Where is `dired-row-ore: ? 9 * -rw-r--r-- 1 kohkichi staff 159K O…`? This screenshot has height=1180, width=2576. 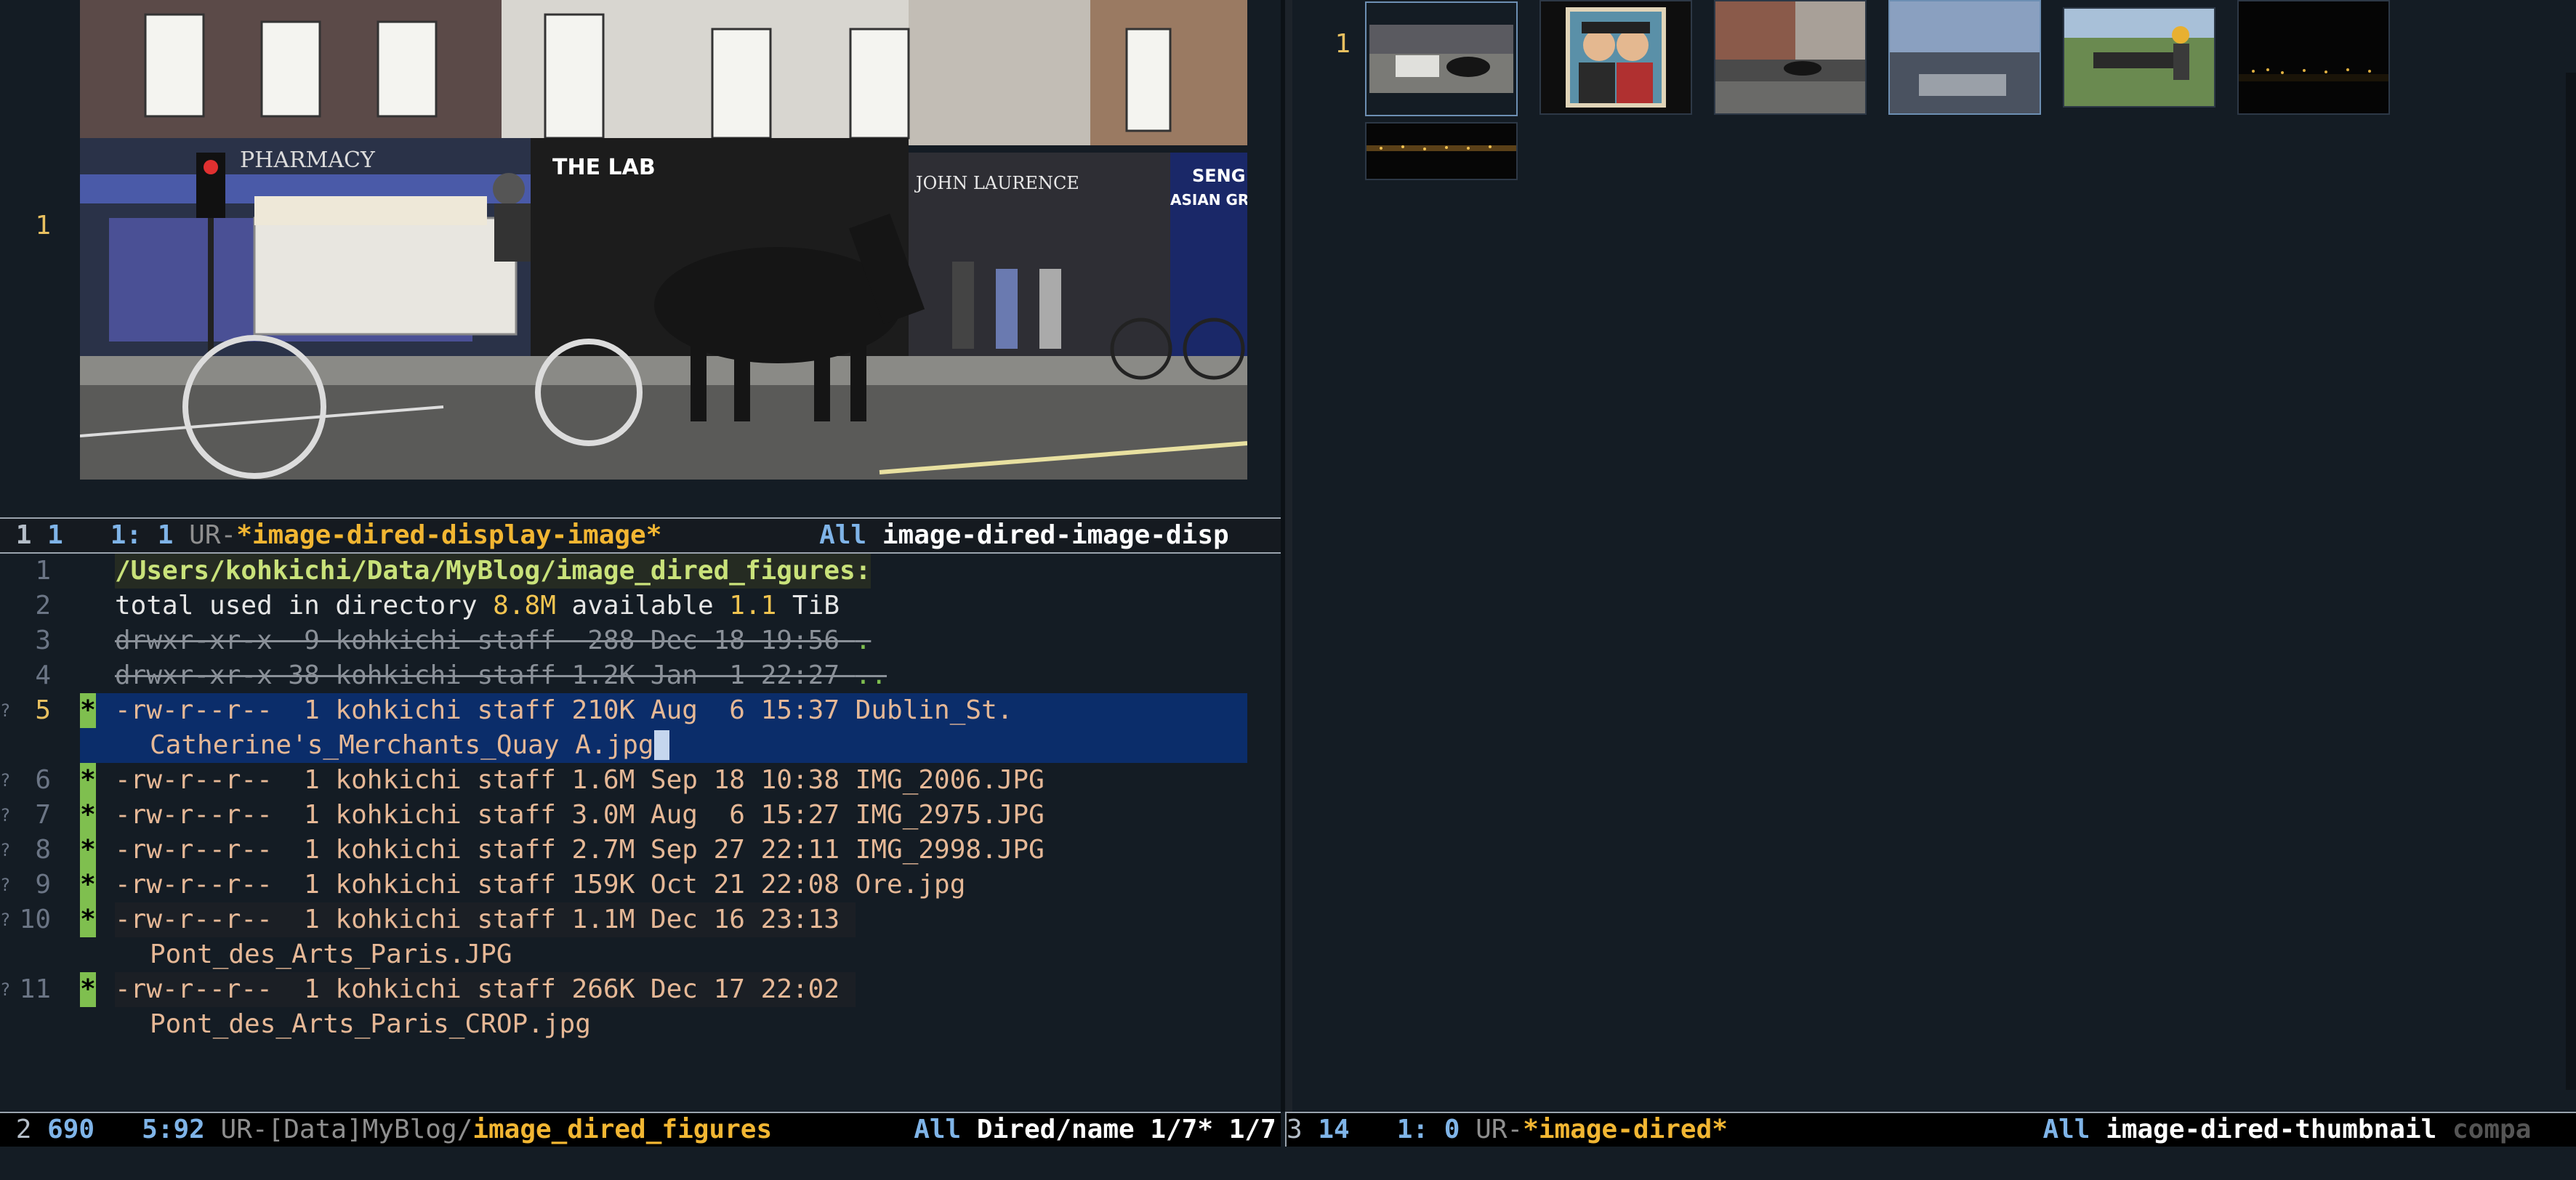 dired-row-ore: ? 9 * -rw-r--r-- 1 kohkichi staff 159K O… is located at coordinates (639, 885).